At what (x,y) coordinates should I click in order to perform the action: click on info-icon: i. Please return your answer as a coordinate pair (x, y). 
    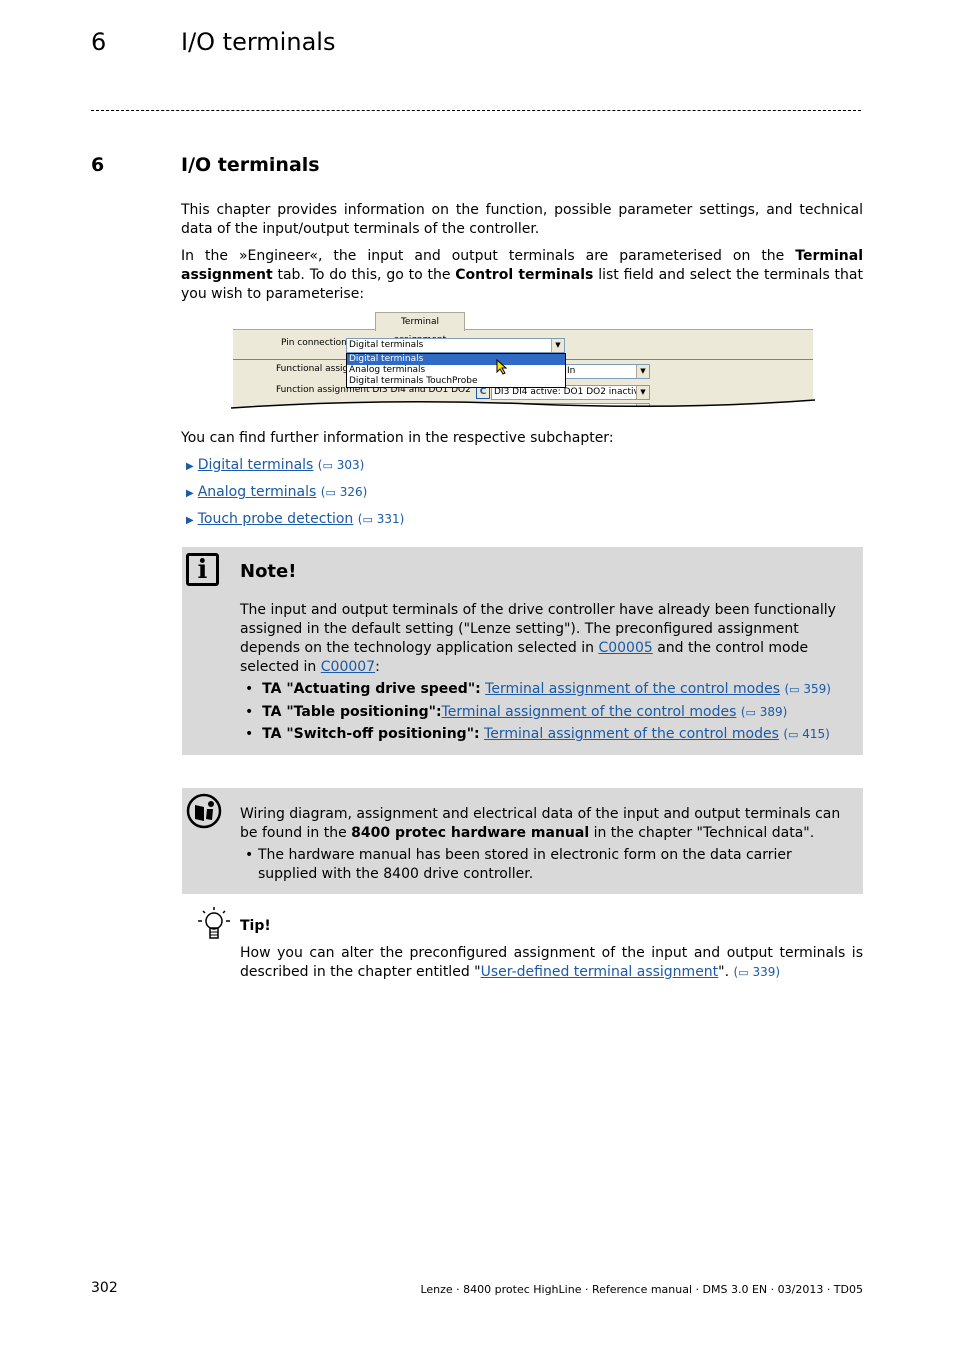
    Looking at the image, I should click on (202, 569).